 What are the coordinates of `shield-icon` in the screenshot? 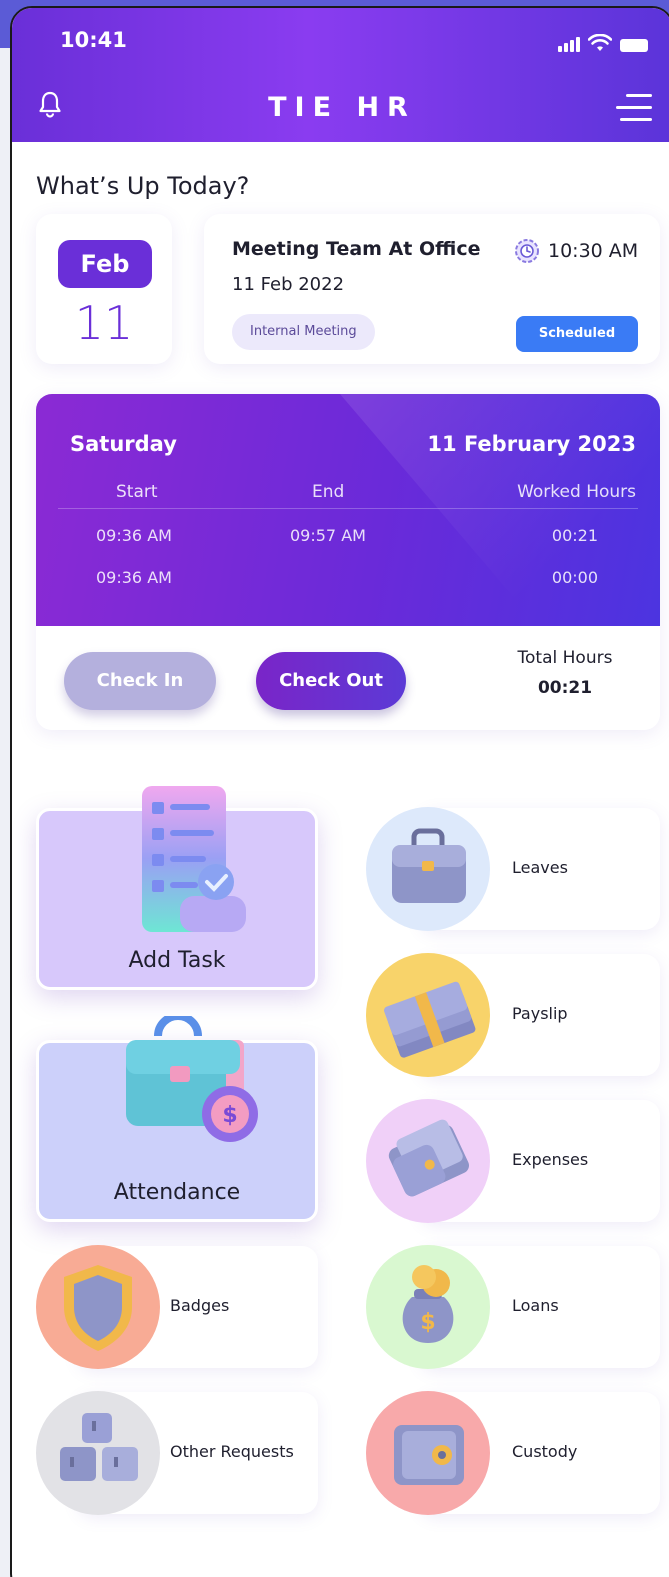 It's located at (98, 1308).